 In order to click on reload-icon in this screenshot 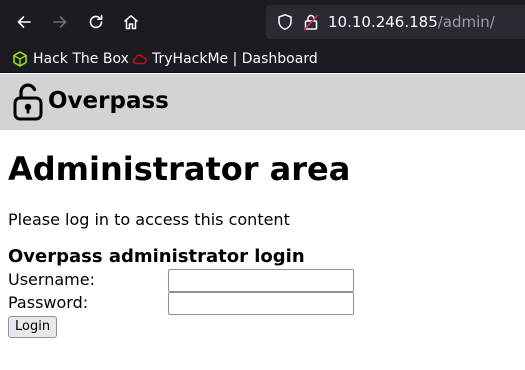, I will do `click(96, 21)`.